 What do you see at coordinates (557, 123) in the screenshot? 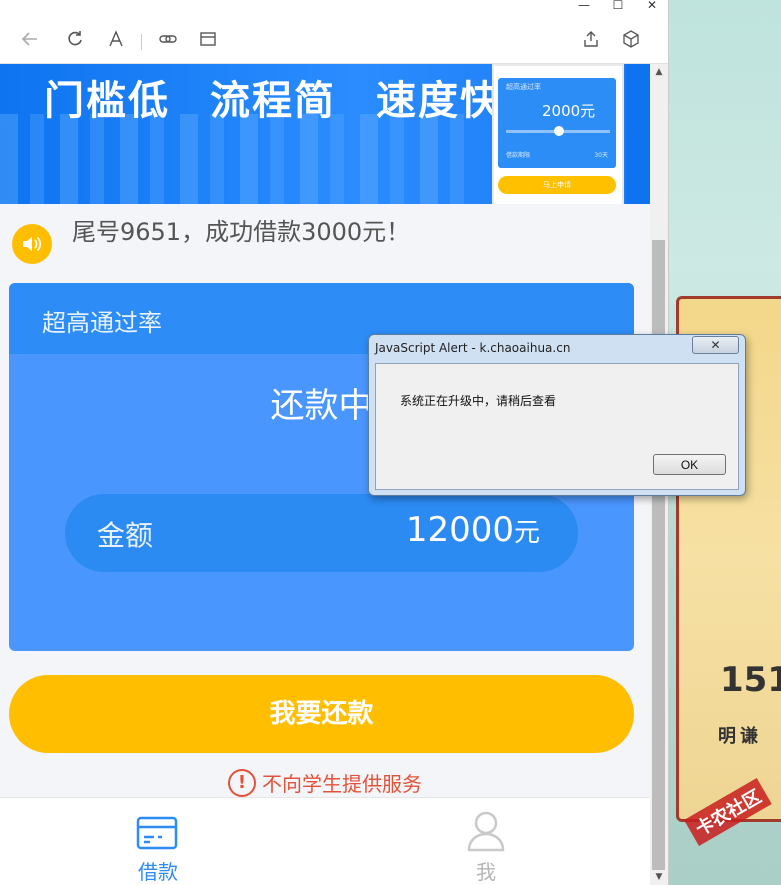
I see `phone-card: 超高通过率 2000元 借款期限 30天` at bounding box center [557, 123].